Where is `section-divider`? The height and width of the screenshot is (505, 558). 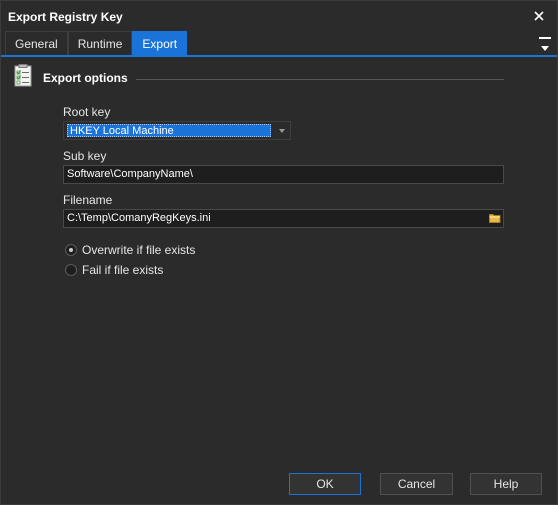 section-divider is located at coordinates (320, 79).